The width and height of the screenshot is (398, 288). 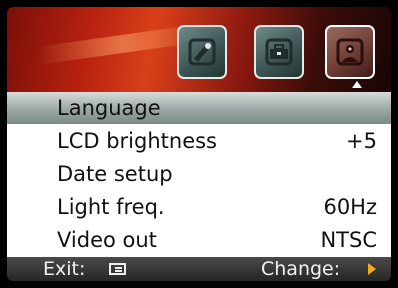 I want to click on menu-item-date-setup: Date setup, so click(x=199, y=174).